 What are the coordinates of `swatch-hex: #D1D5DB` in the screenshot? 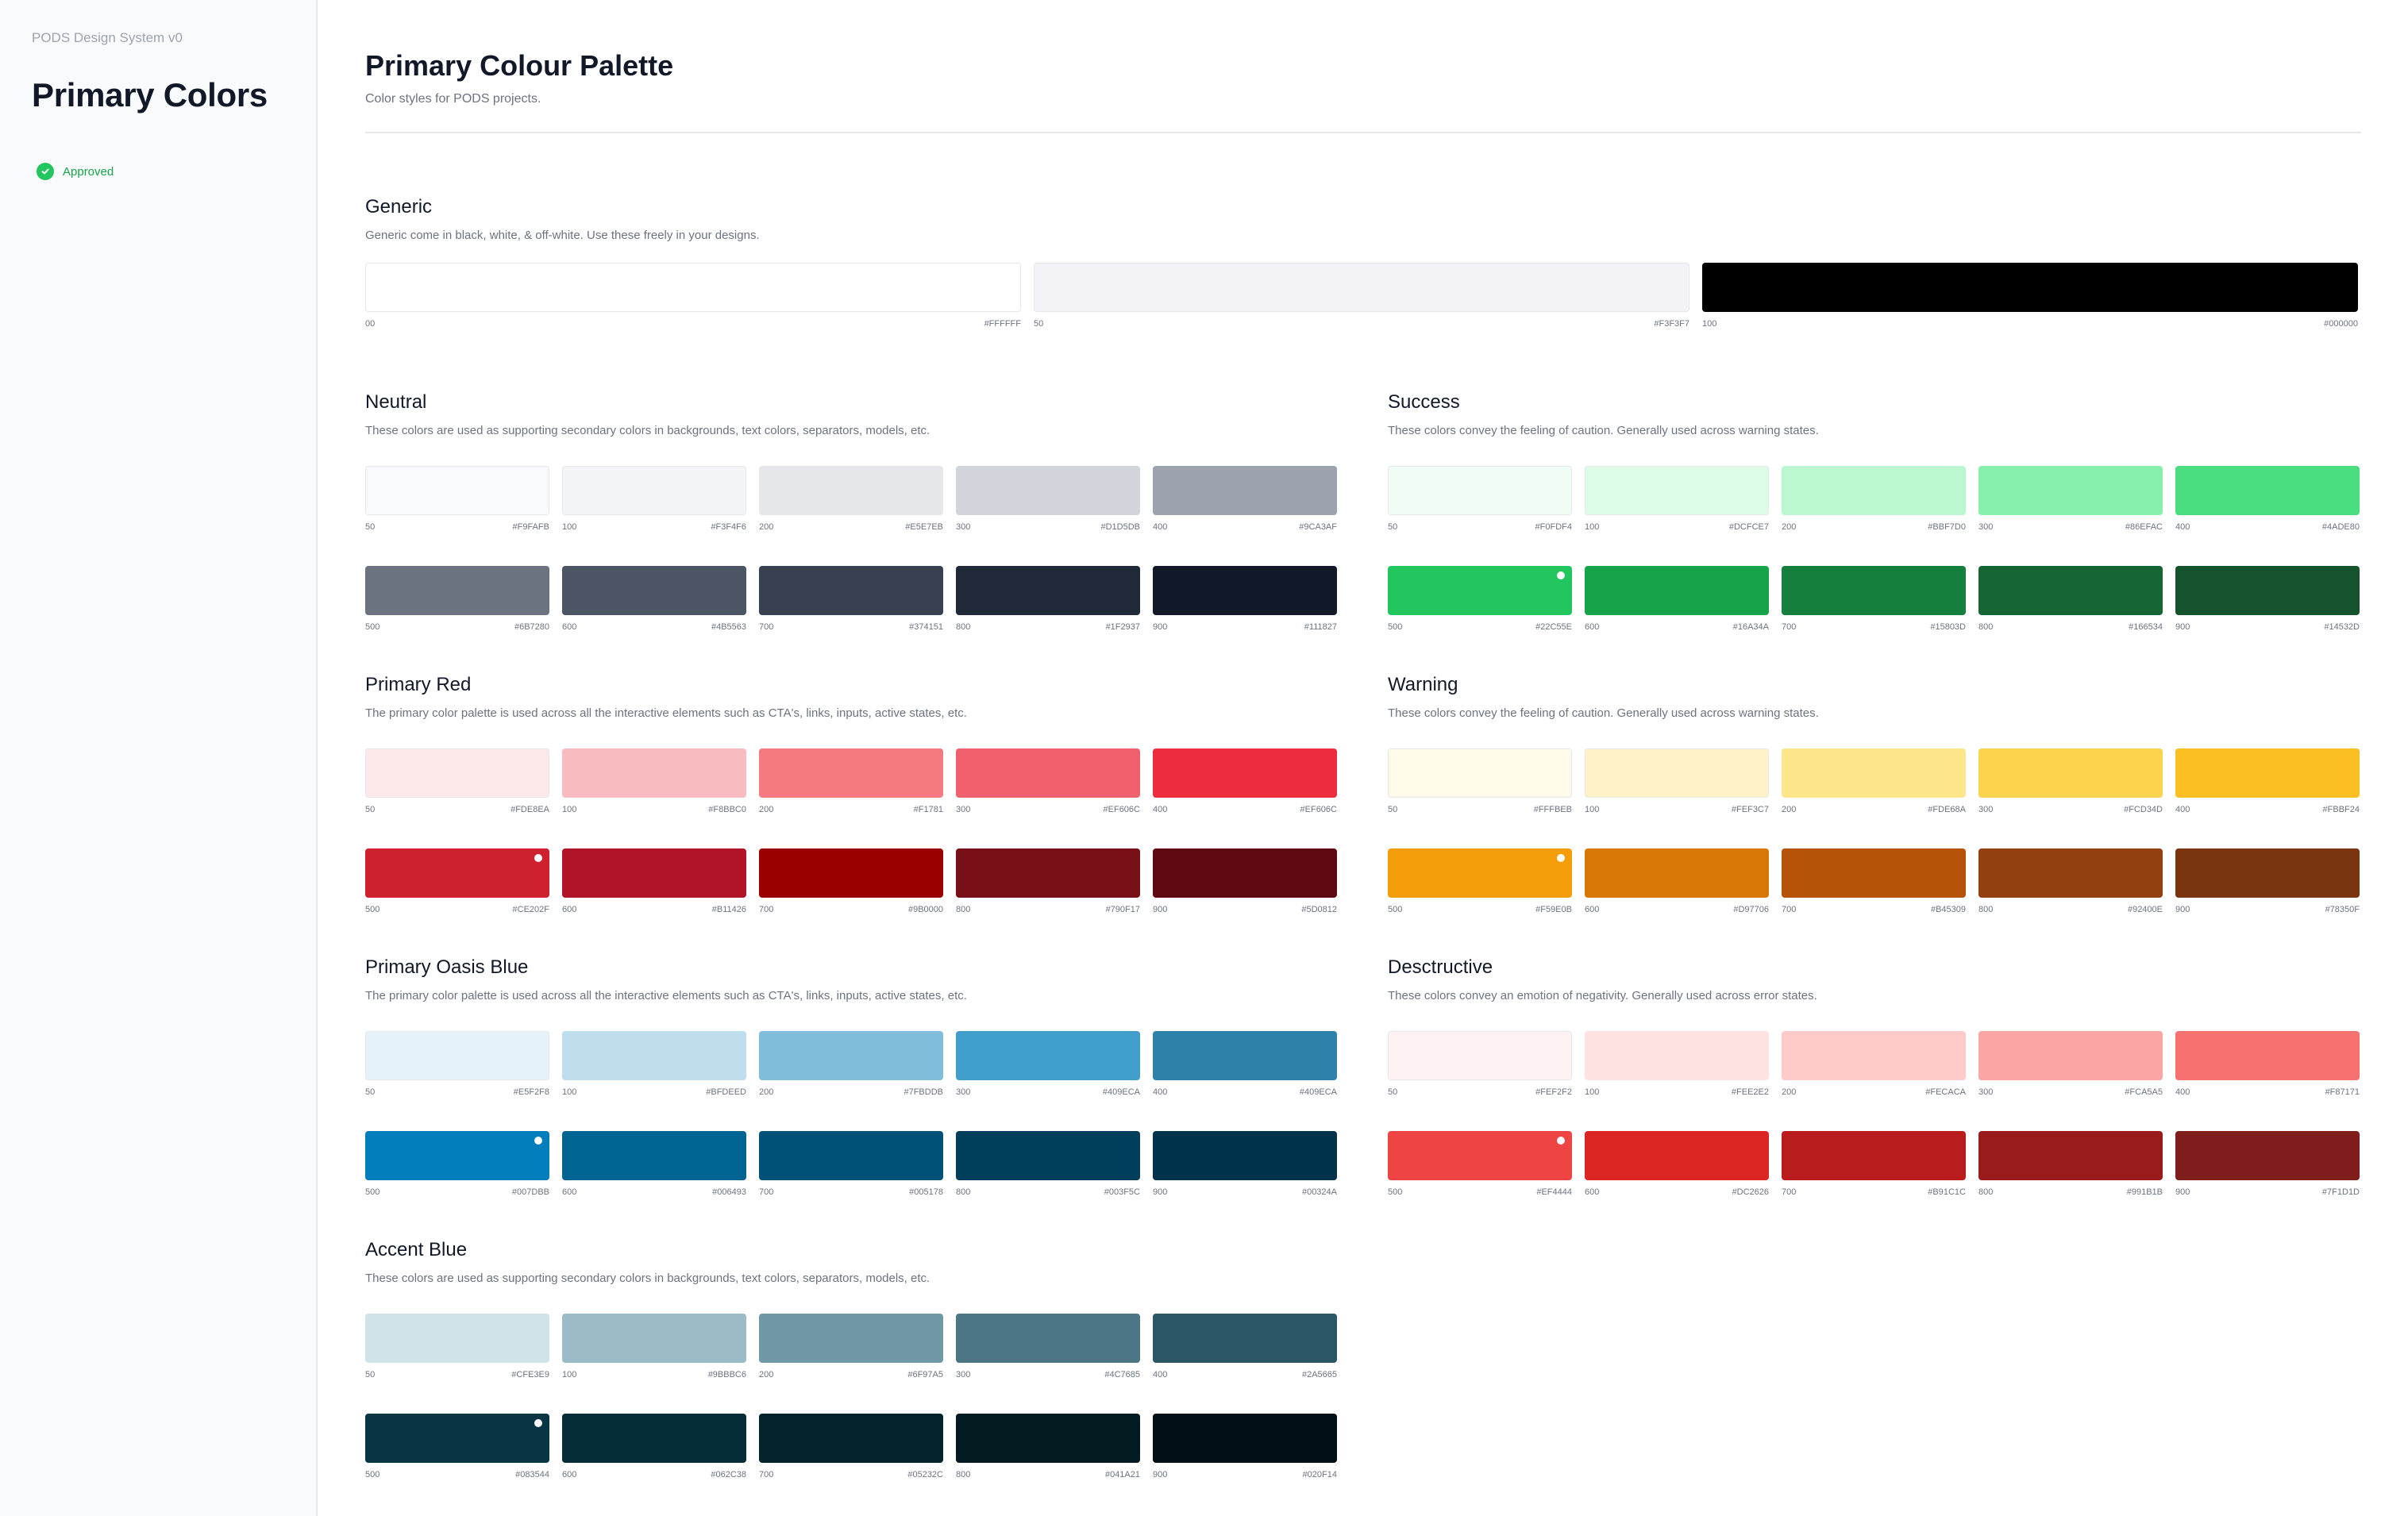 It's located at (1120, 527).